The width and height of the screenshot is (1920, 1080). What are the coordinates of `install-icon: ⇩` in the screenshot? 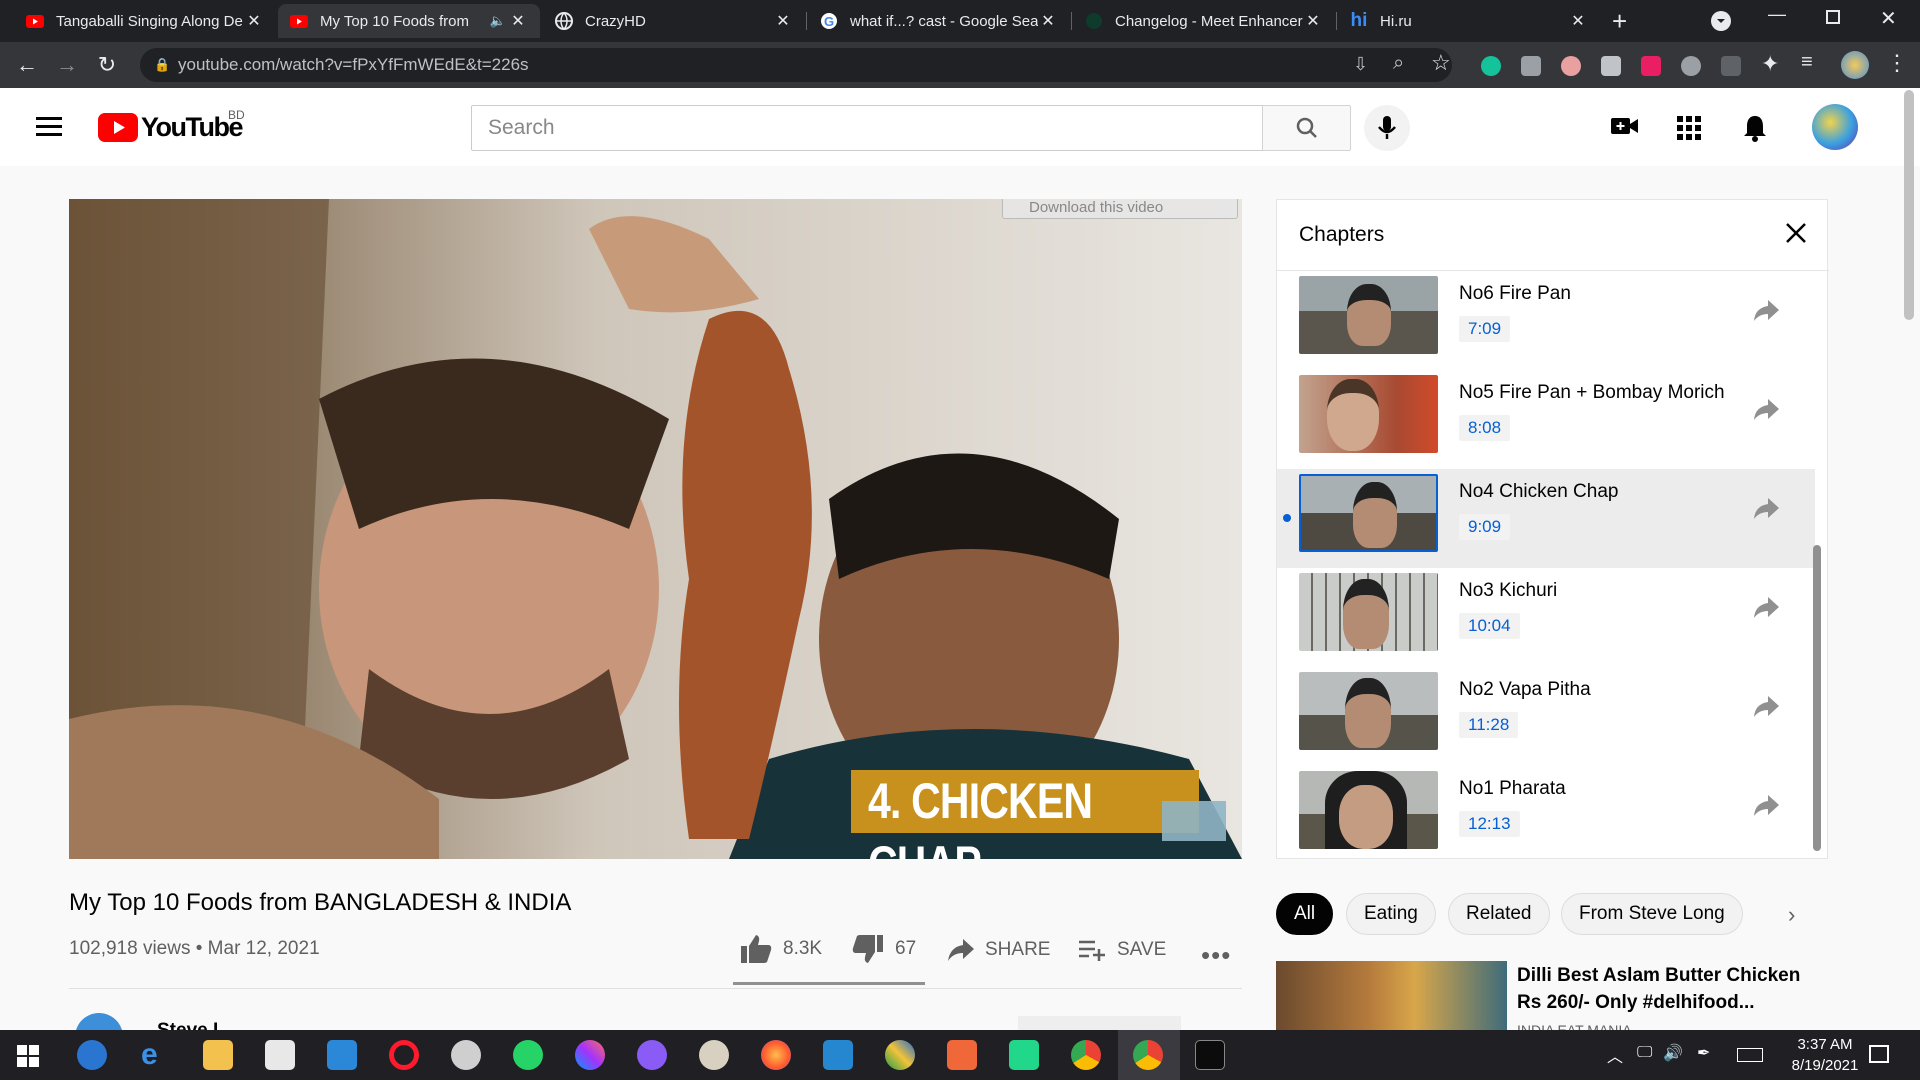 It's located at (1360, 64).